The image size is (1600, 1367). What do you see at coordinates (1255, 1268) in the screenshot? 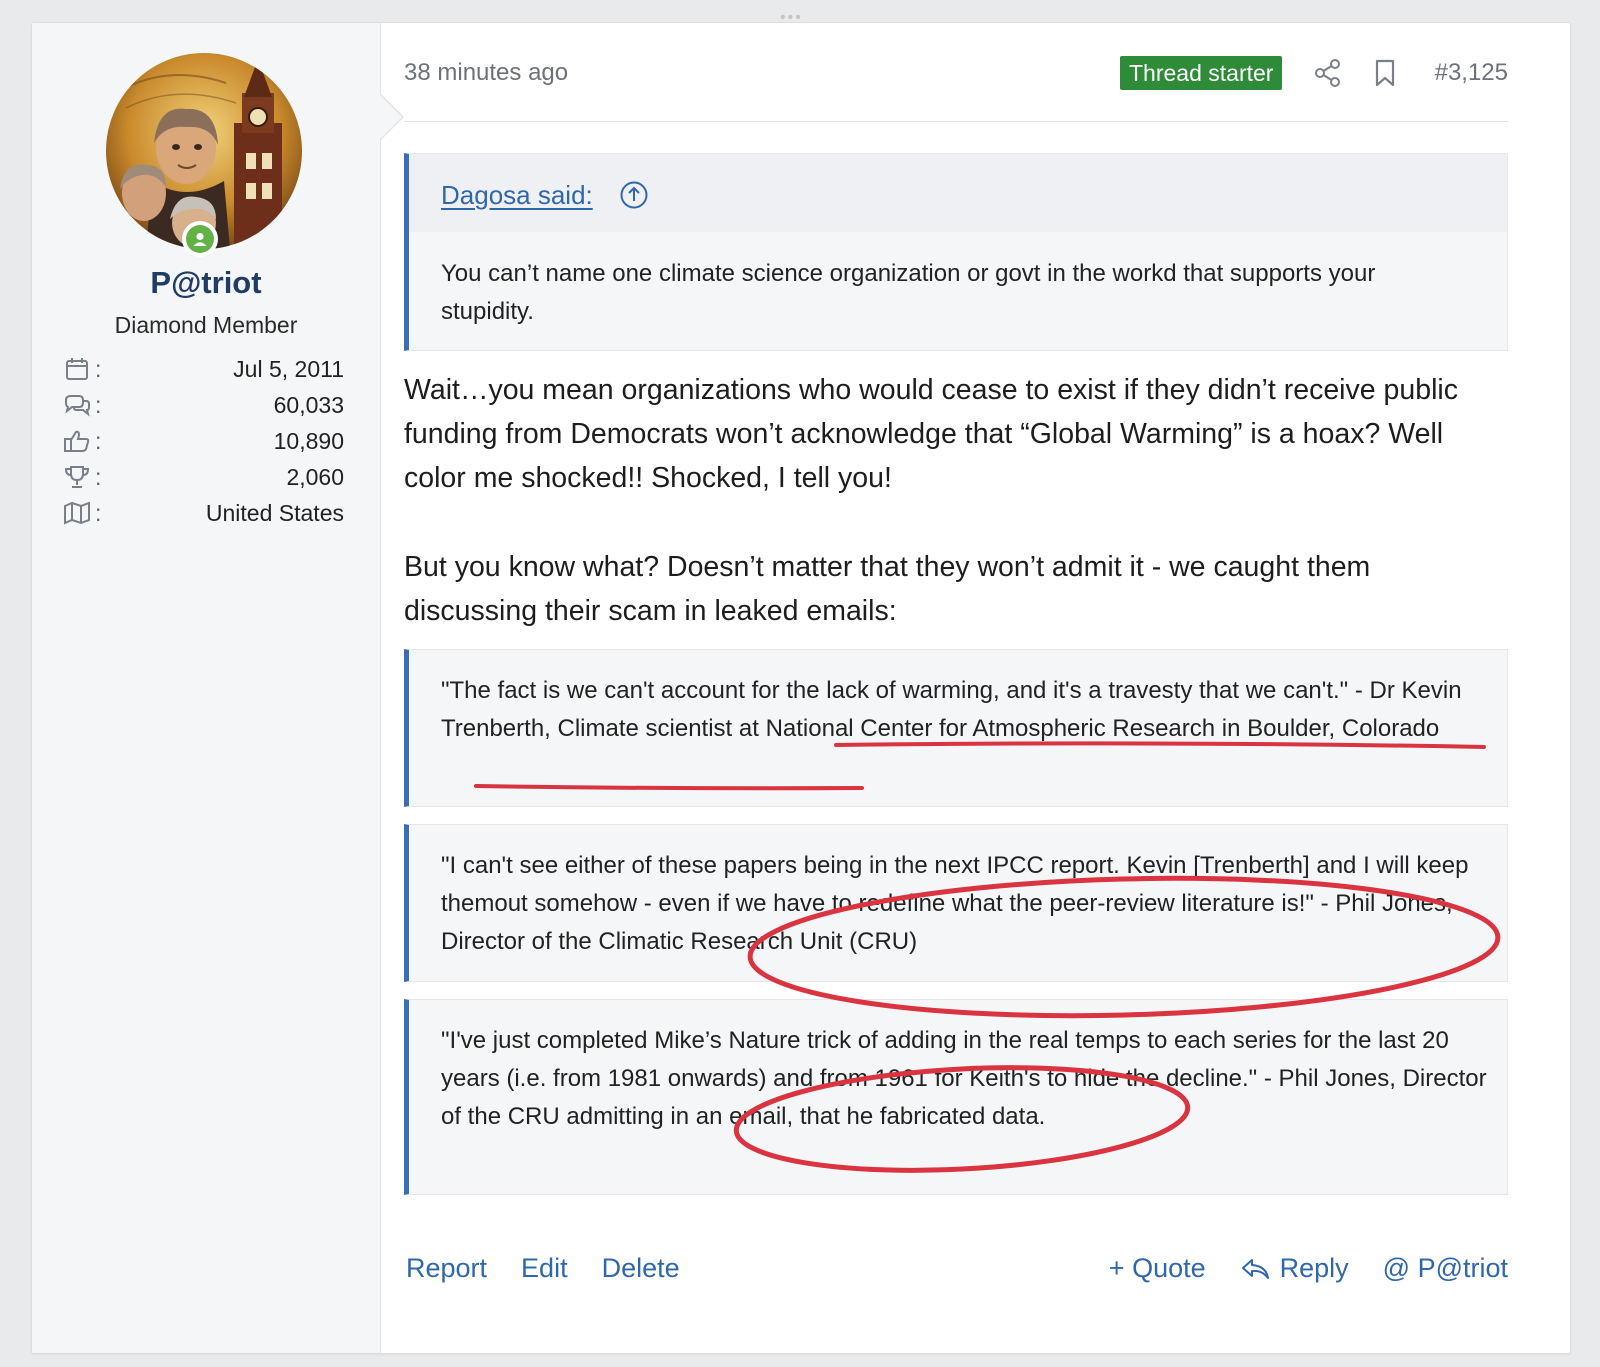
I see `reply-icon` at bounding box center [1255, 1268].